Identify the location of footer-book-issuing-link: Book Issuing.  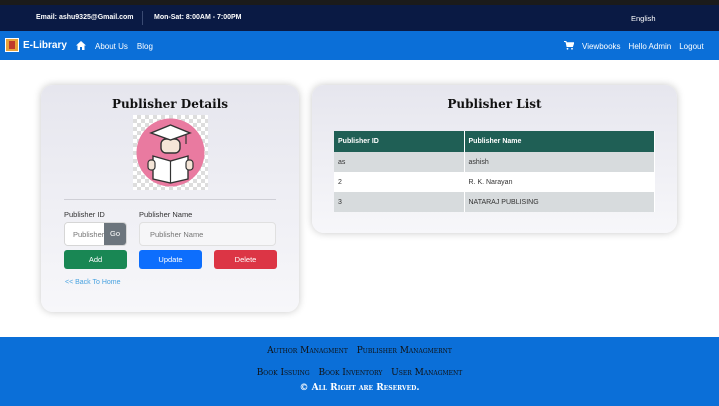
(283, 373).